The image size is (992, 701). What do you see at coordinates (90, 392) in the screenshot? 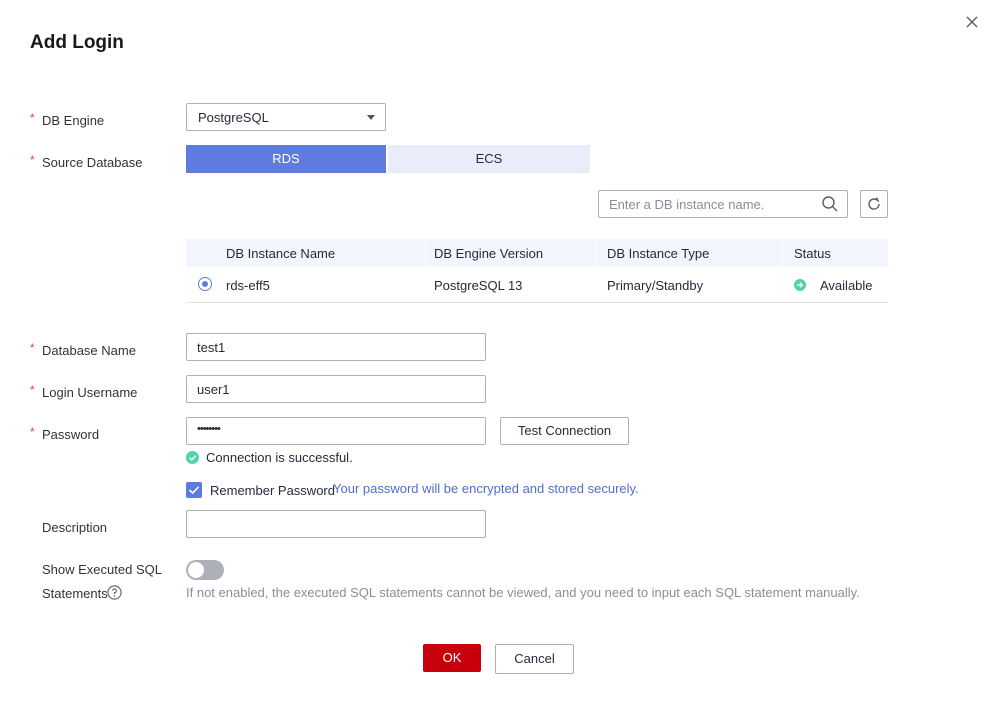
I see `login-username-label: Login Username` at bounding box center [90, 392].